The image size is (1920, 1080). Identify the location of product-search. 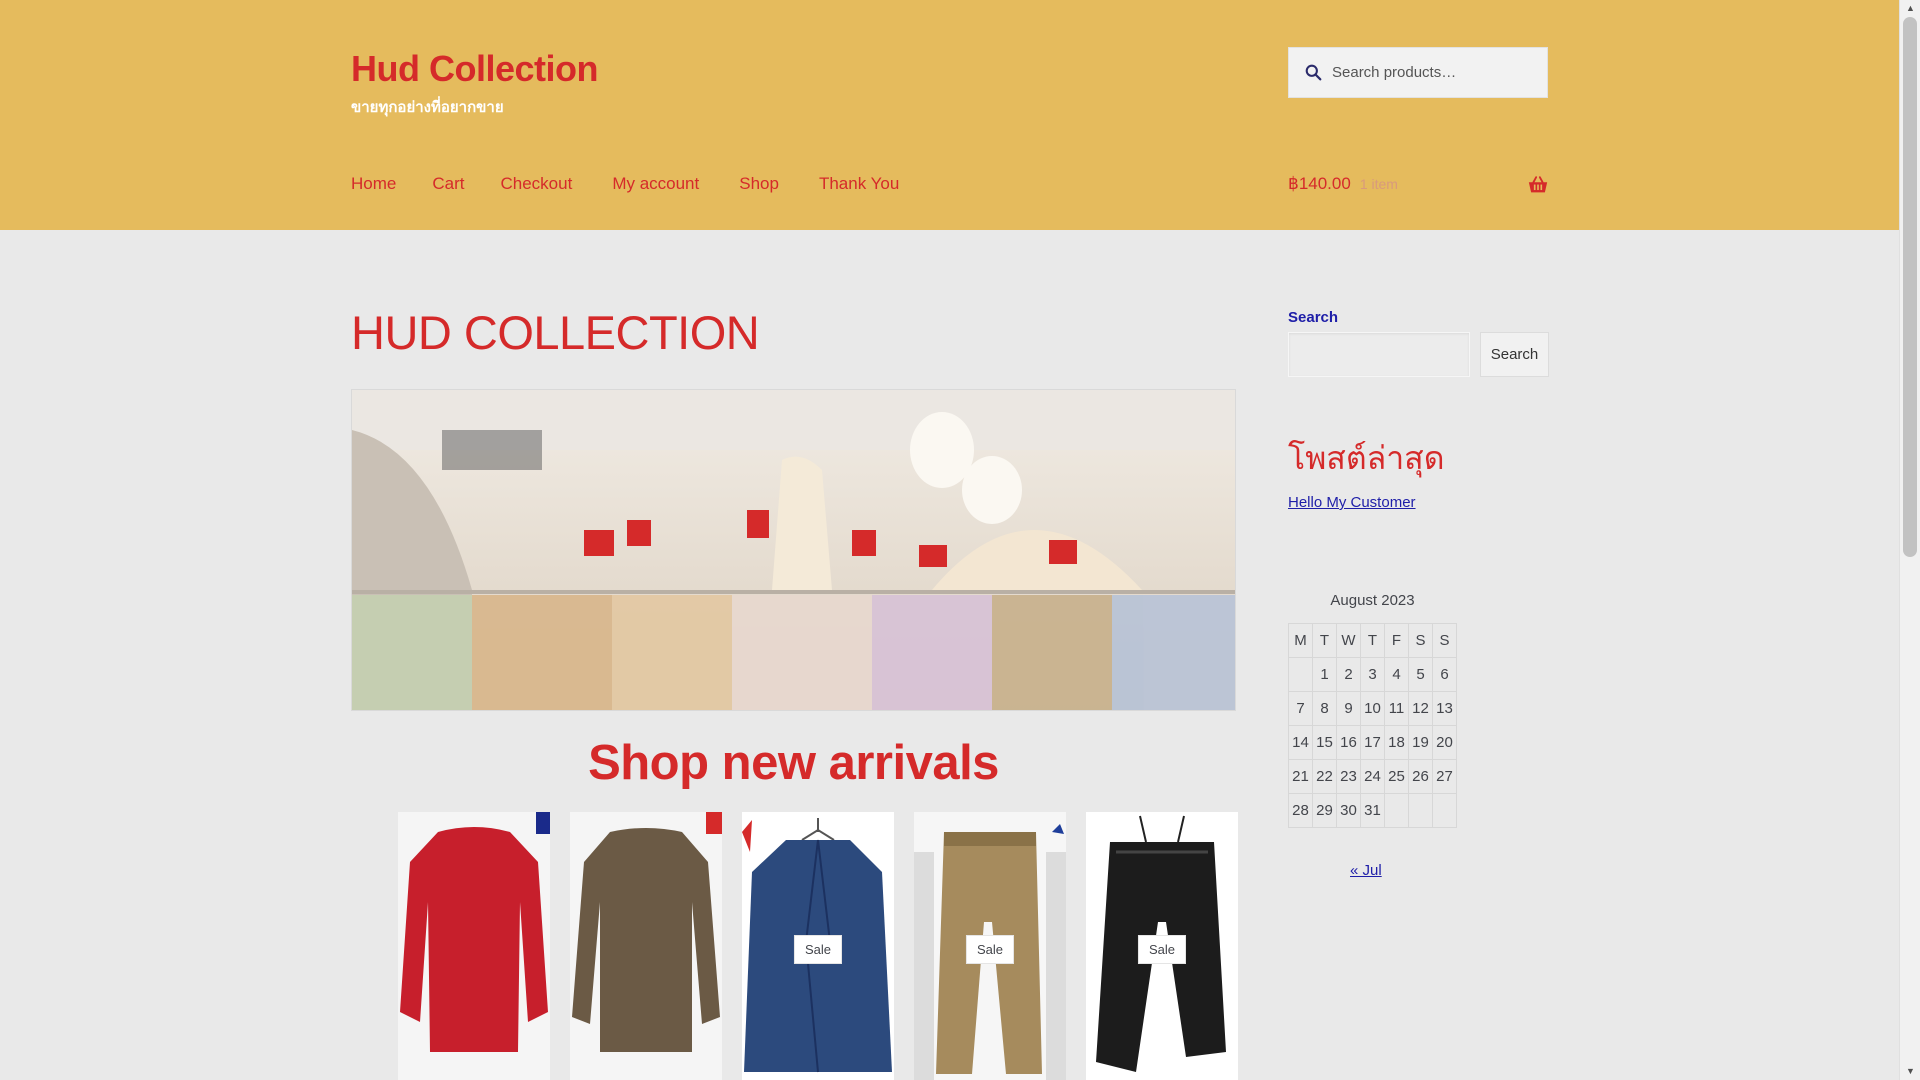
(1418, 72).